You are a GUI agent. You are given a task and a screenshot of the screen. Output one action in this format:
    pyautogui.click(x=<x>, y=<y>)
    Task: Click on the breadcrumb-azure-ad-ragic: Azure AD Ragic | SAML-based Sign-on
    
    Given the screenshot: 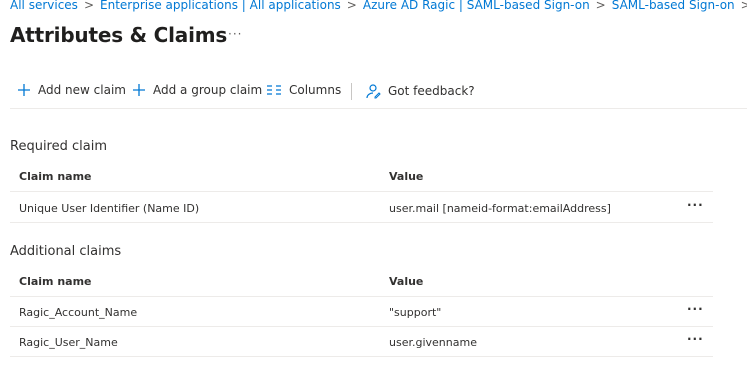 What is the action you would take?
    pyautogui.click(x=476, y=6)
    